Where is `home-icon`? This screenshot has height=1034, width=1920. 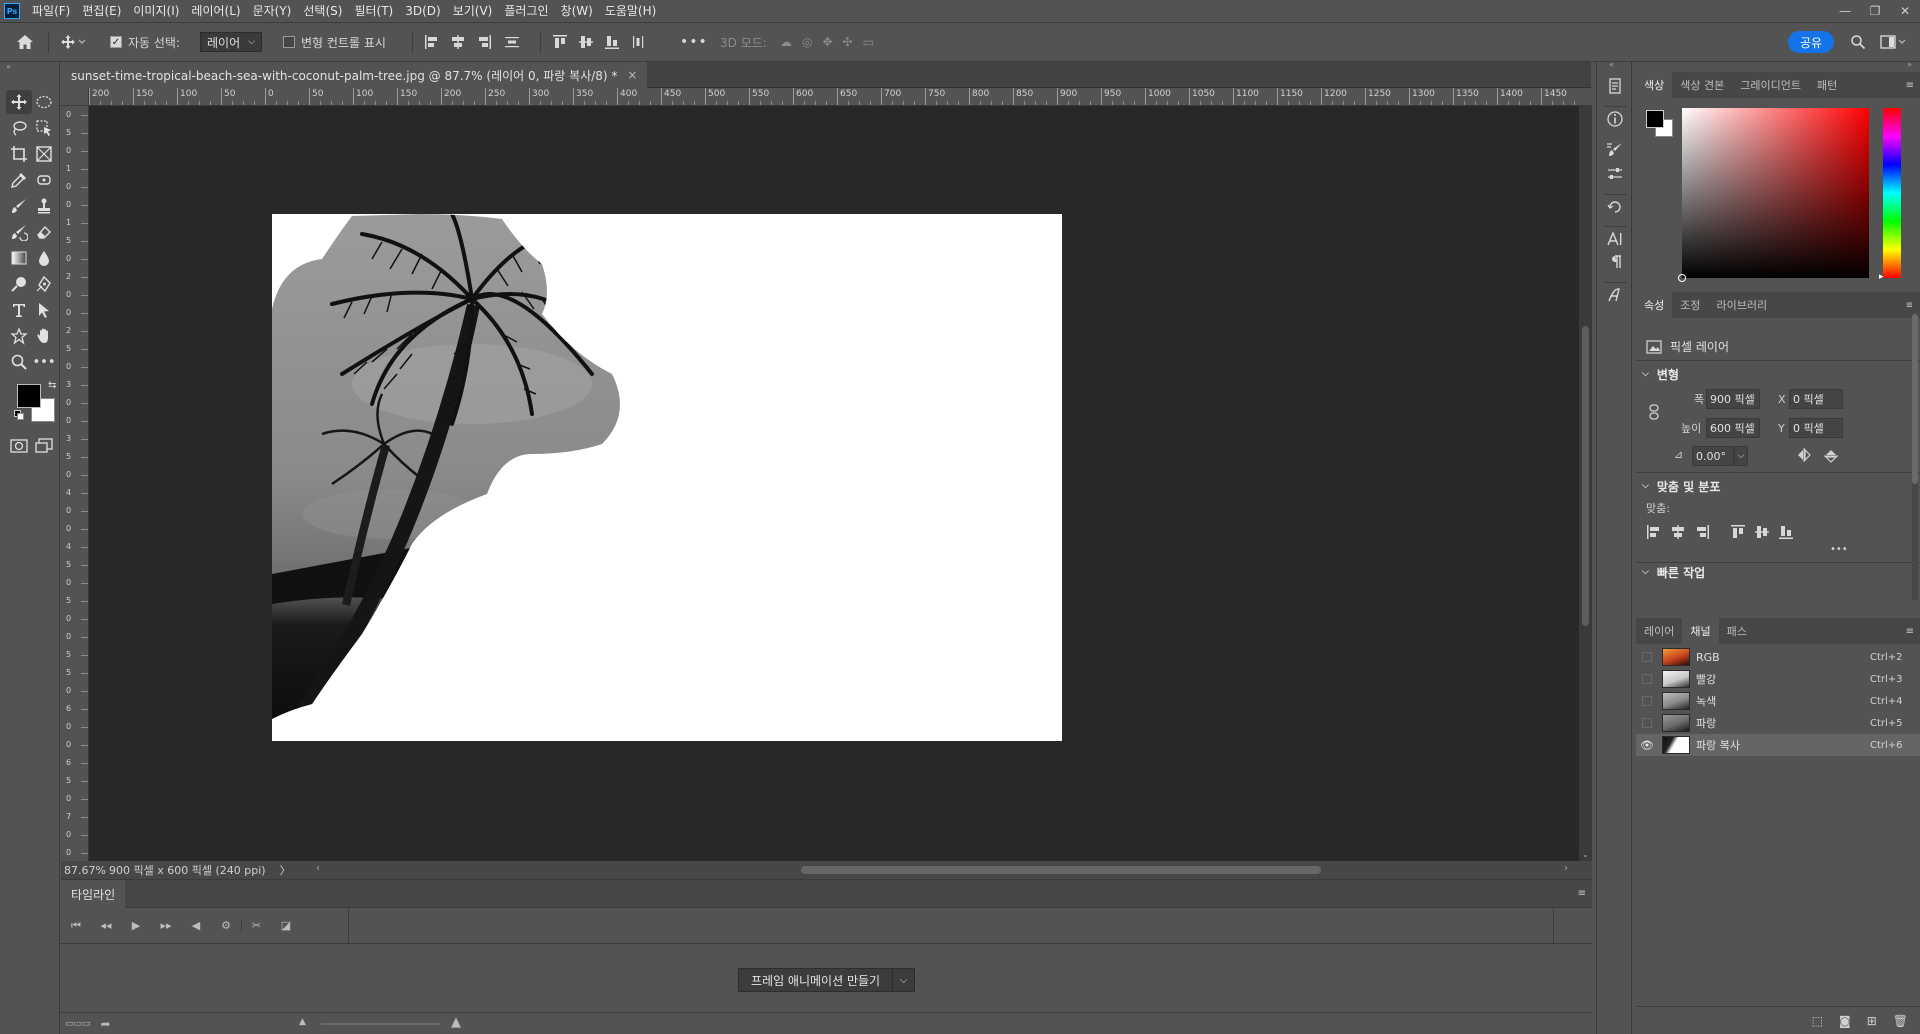 home-icon is located at coordinates (25, 42).